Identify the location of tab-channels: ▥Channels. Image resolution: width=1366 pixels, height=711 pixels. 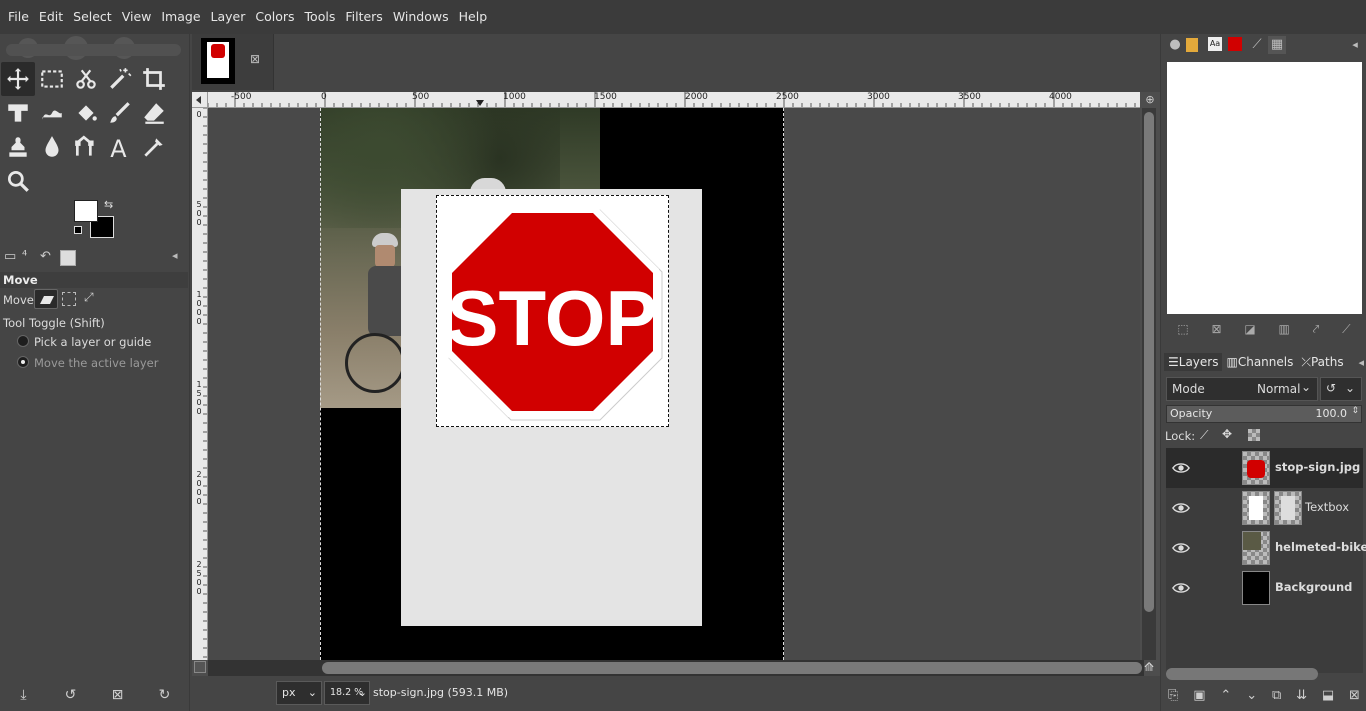
(1259, 362).